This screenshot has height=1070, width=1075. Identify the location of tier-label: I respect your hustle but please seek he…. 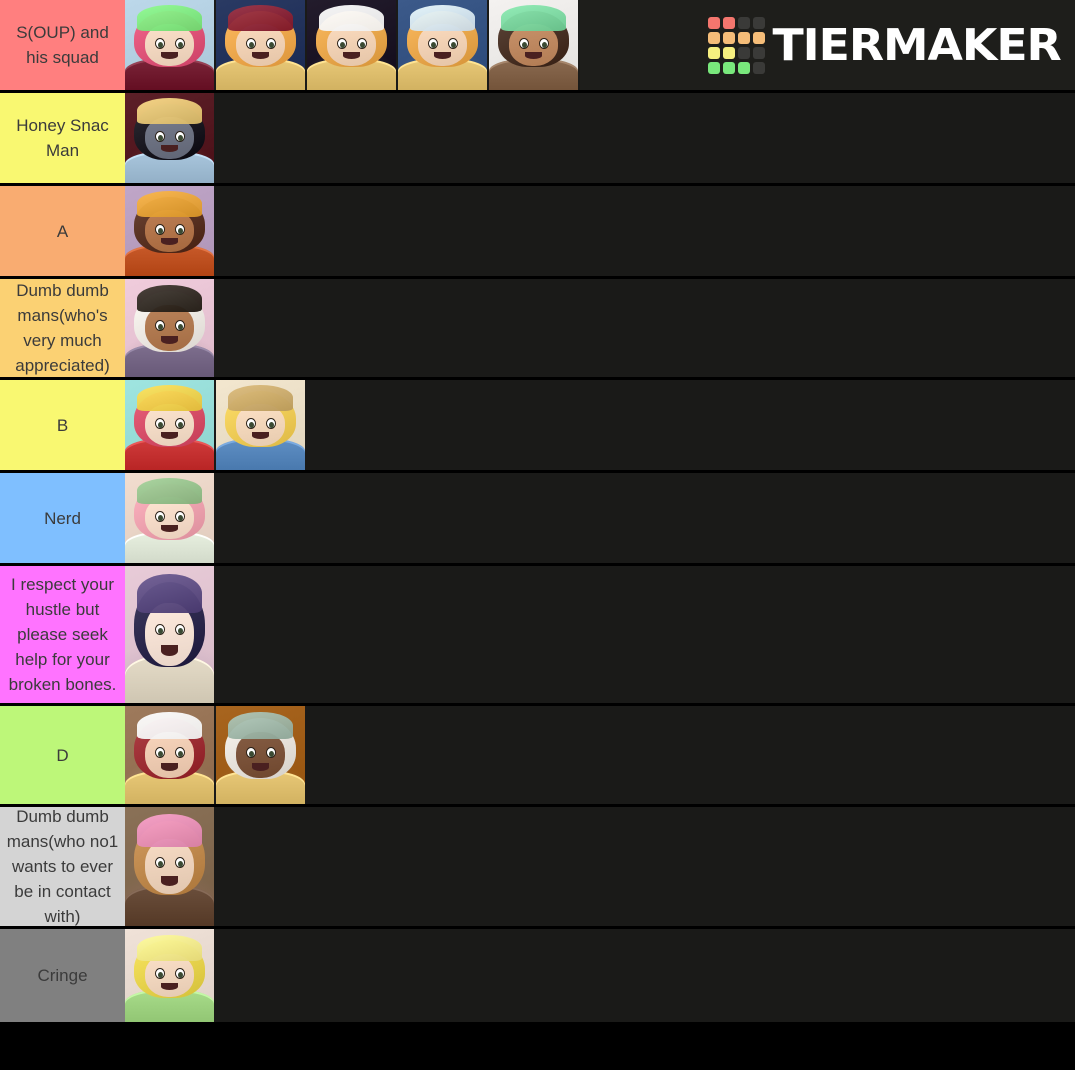
(62, 634).